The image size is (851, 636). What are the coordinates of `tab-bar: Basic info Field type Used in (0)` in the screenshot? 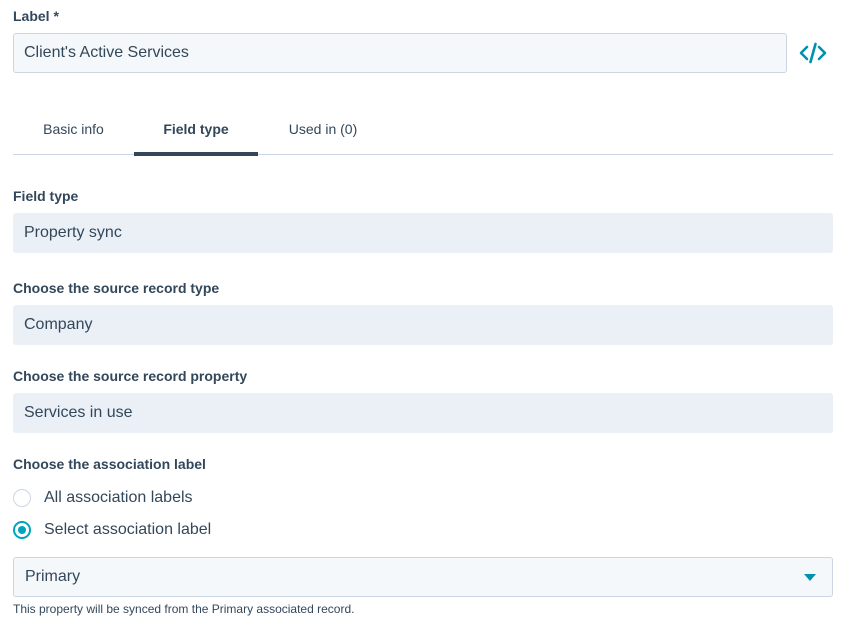 It's located at (423, 131).